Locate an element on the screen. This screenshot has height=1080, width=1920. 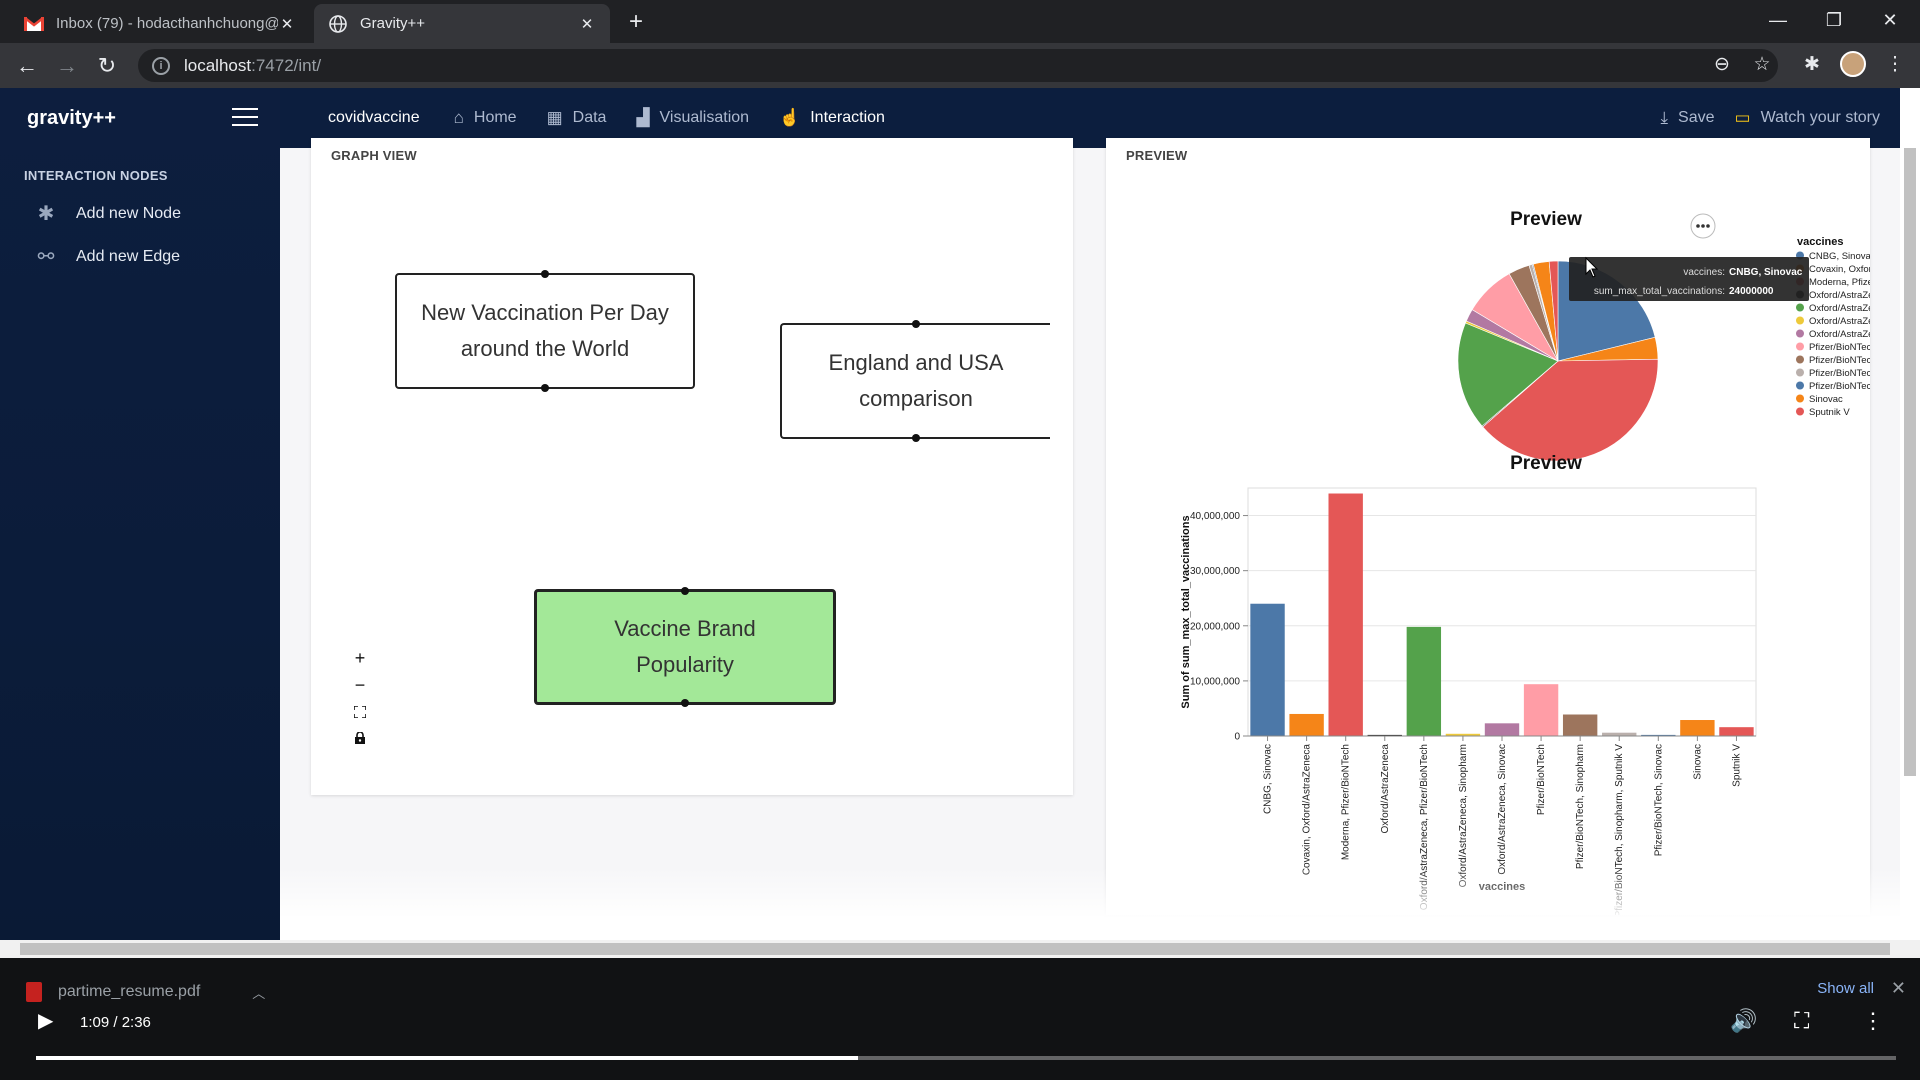
forward-icon: → is located at coordinates (67, 66).